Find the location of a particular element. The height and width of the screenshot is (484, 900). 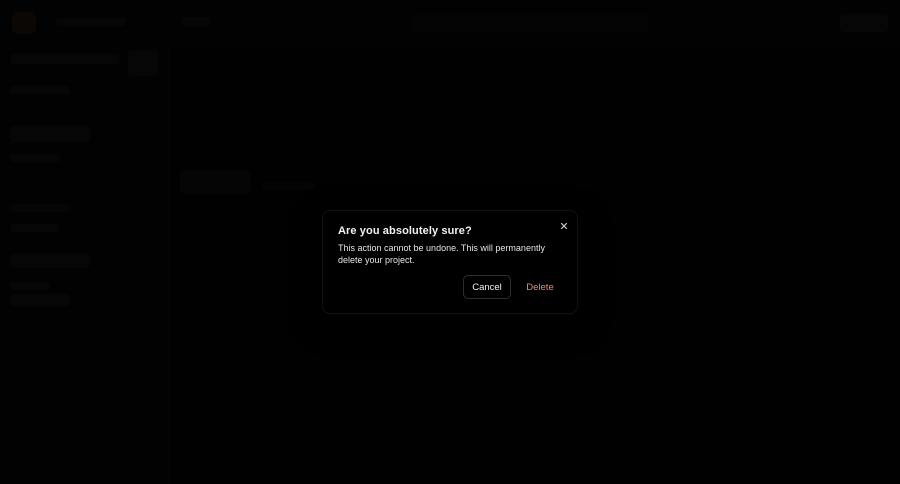

delete-button: Delete is located at coordinates (540, 287).